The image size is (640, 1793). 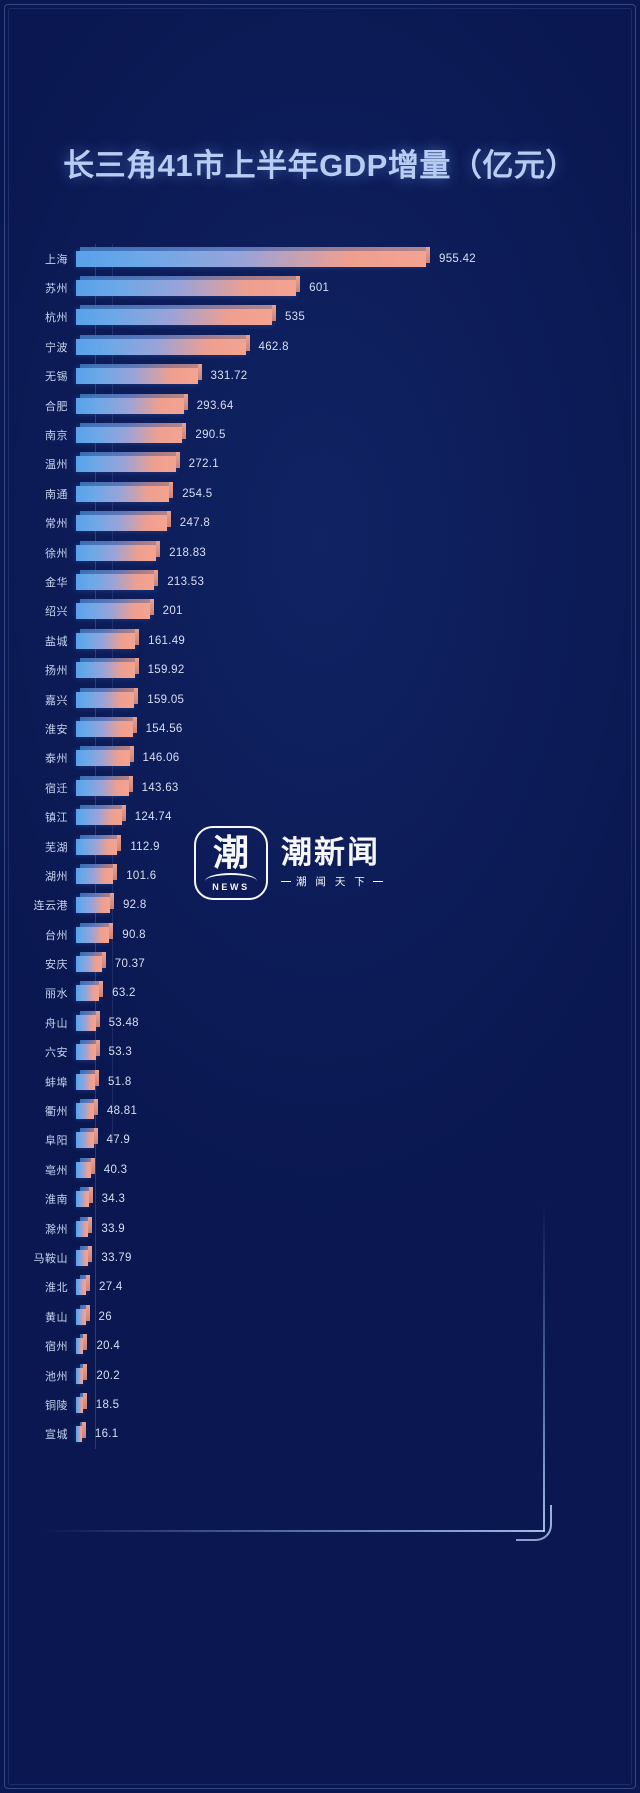 I want to click on bar-row: 南京 290.5, so click(x=320, y=434).